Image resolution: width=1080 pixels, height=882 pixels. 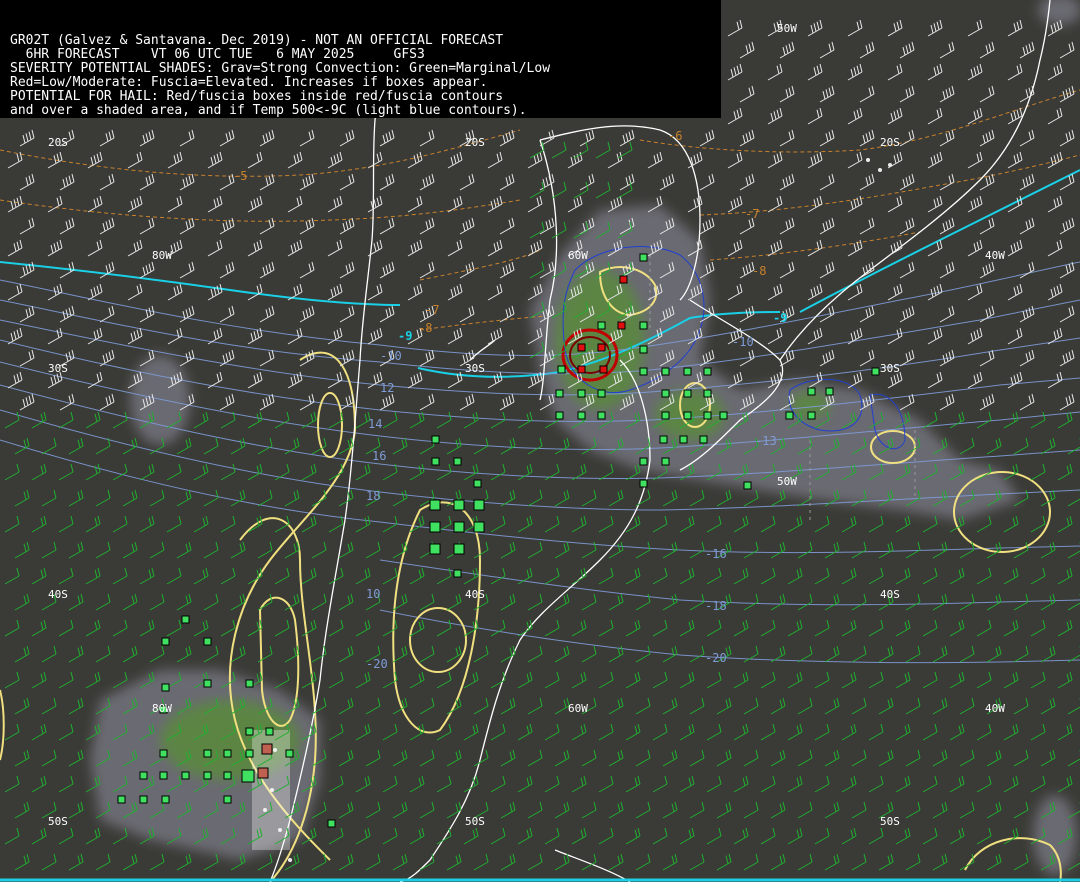 What do you see at coordinates (373, 496) in the screenshot?
I see `contour-label-18: 18` at bounding box center [373, 496].